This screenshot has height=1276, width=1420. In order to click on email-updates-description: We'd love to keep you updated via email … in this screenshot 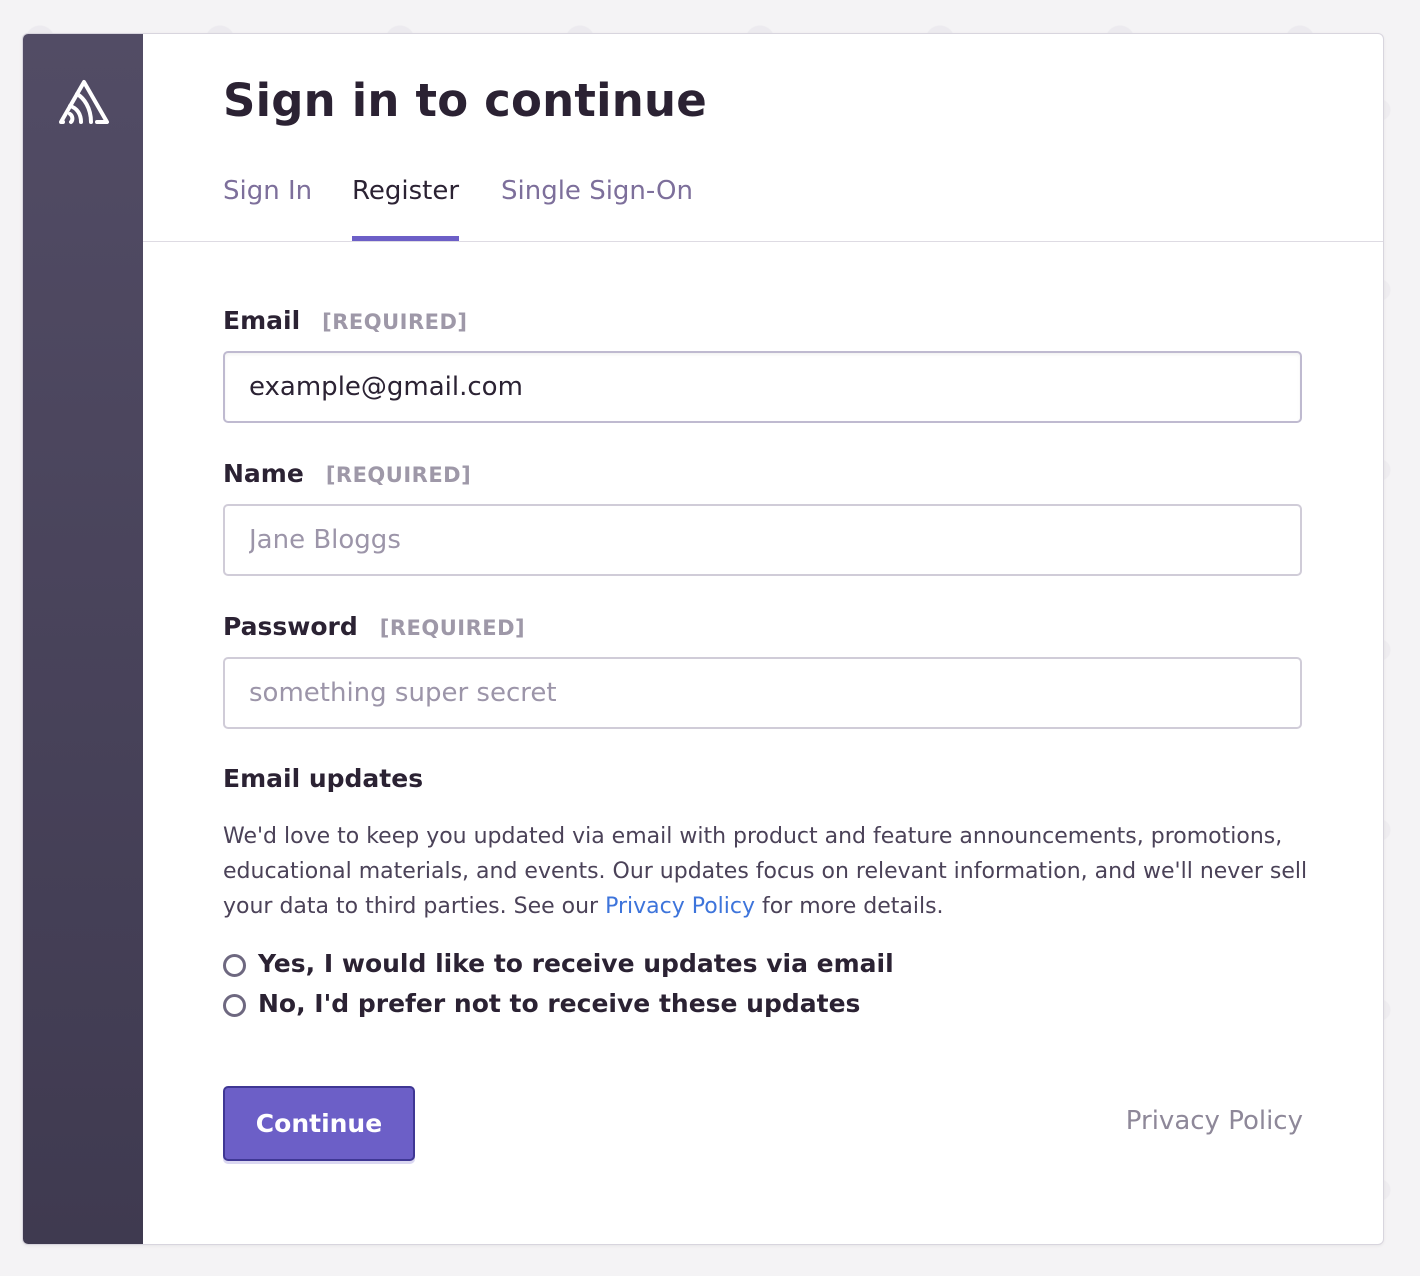, I will do `click(768, 871)`.